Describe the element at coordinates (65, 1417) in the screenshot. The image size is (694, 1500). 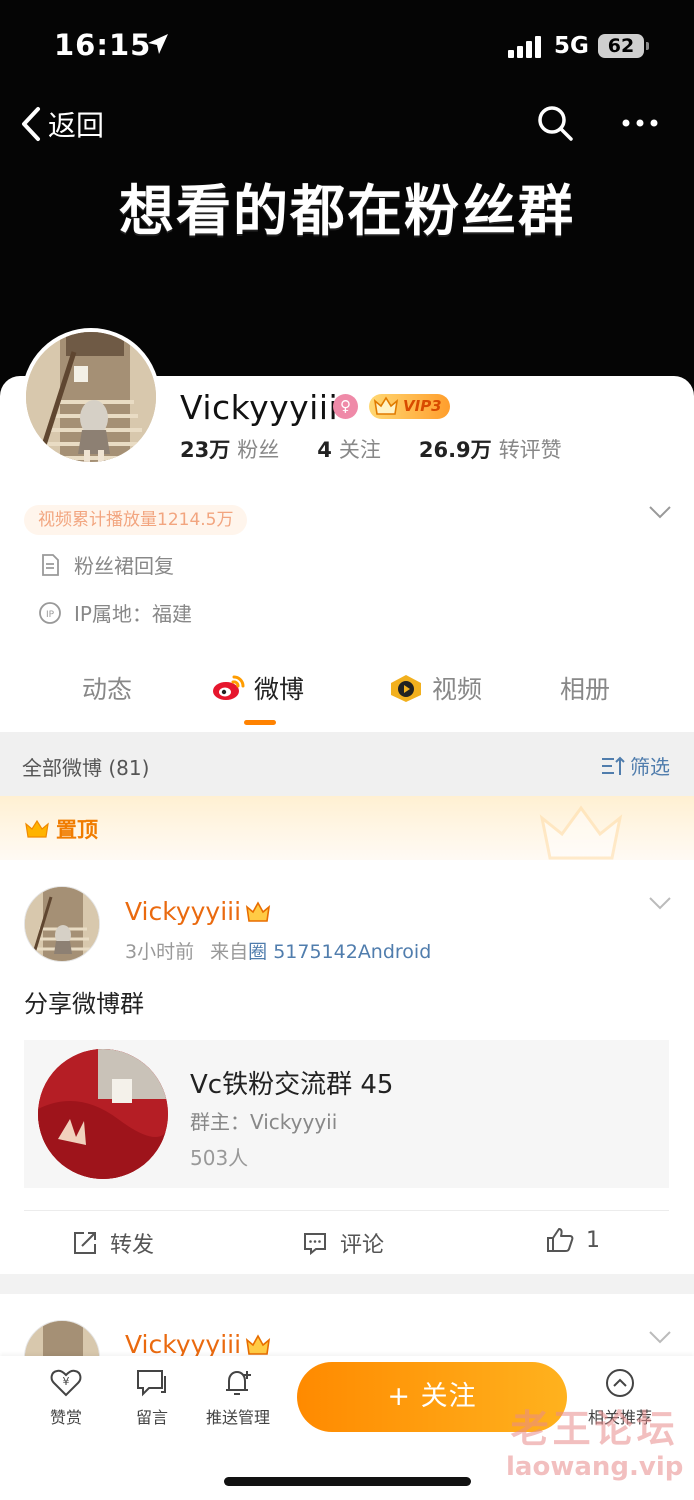
I see `reward-label: 赞赏` at that location.